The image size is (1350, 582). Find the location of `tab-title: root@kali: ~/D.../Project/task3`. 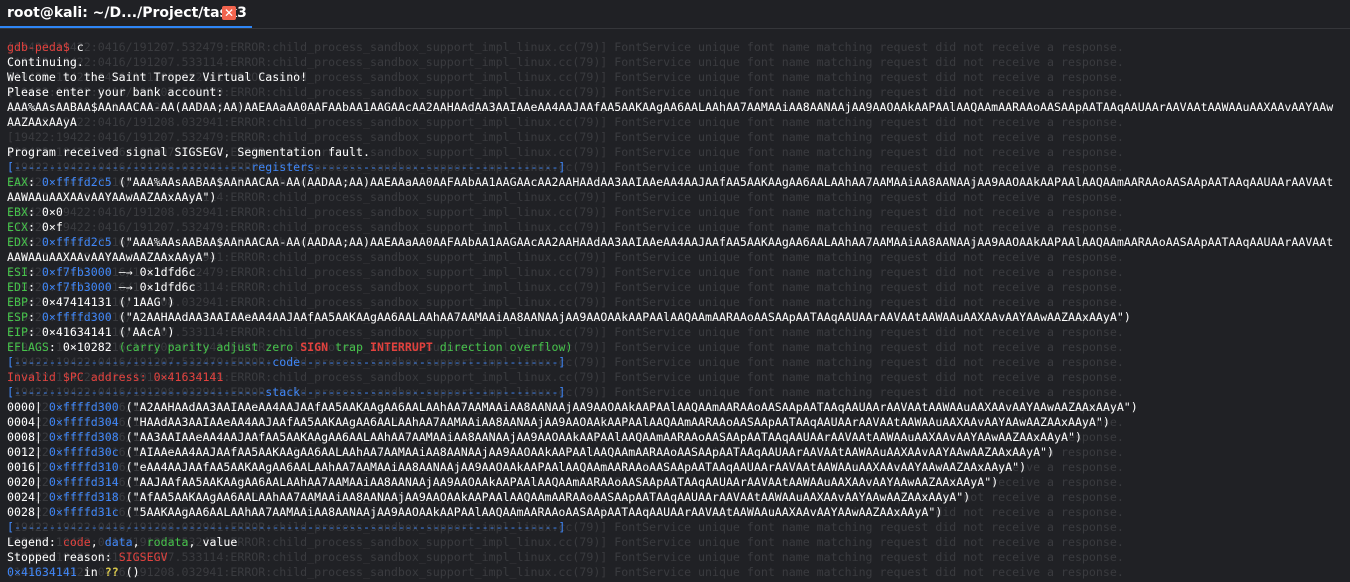

tab-title: root@kali: ~/D.../Project/task3 is located at coordinates (127, 13).